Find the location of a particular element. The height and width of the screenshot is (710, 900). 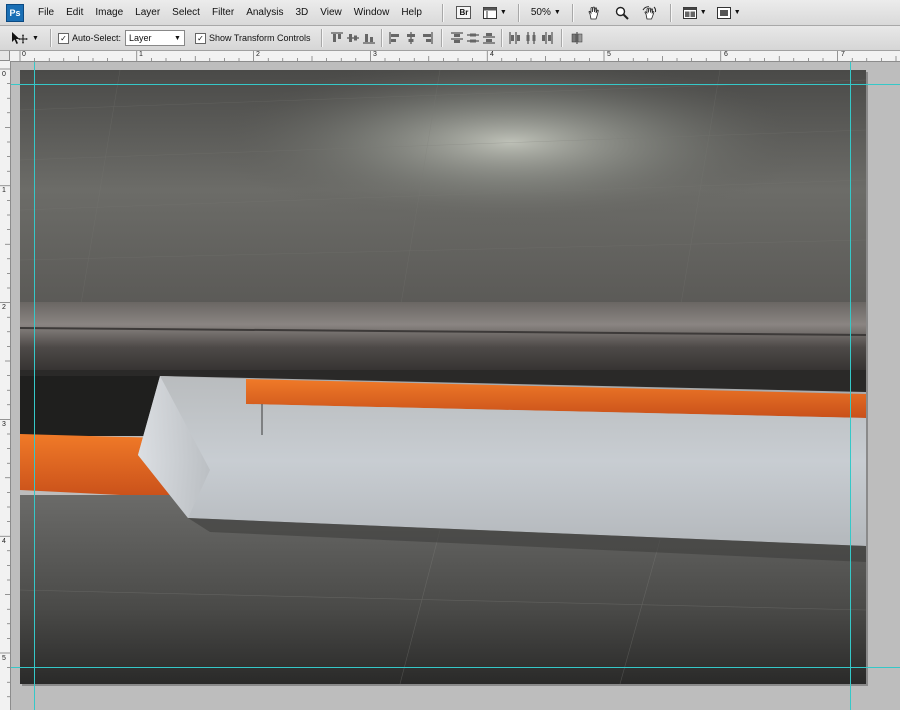

ruler-label: 7 is located at coordinates (843, 54).